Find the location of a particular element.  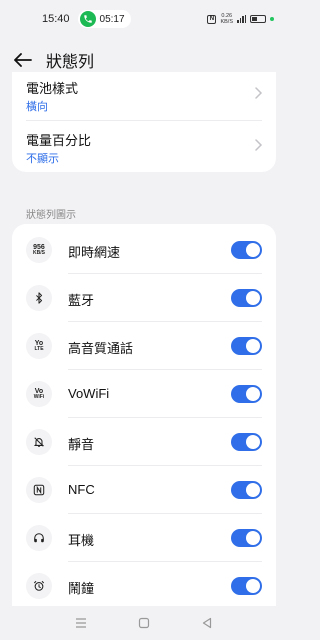

home-square-icon is located at coordinates (144, 623).